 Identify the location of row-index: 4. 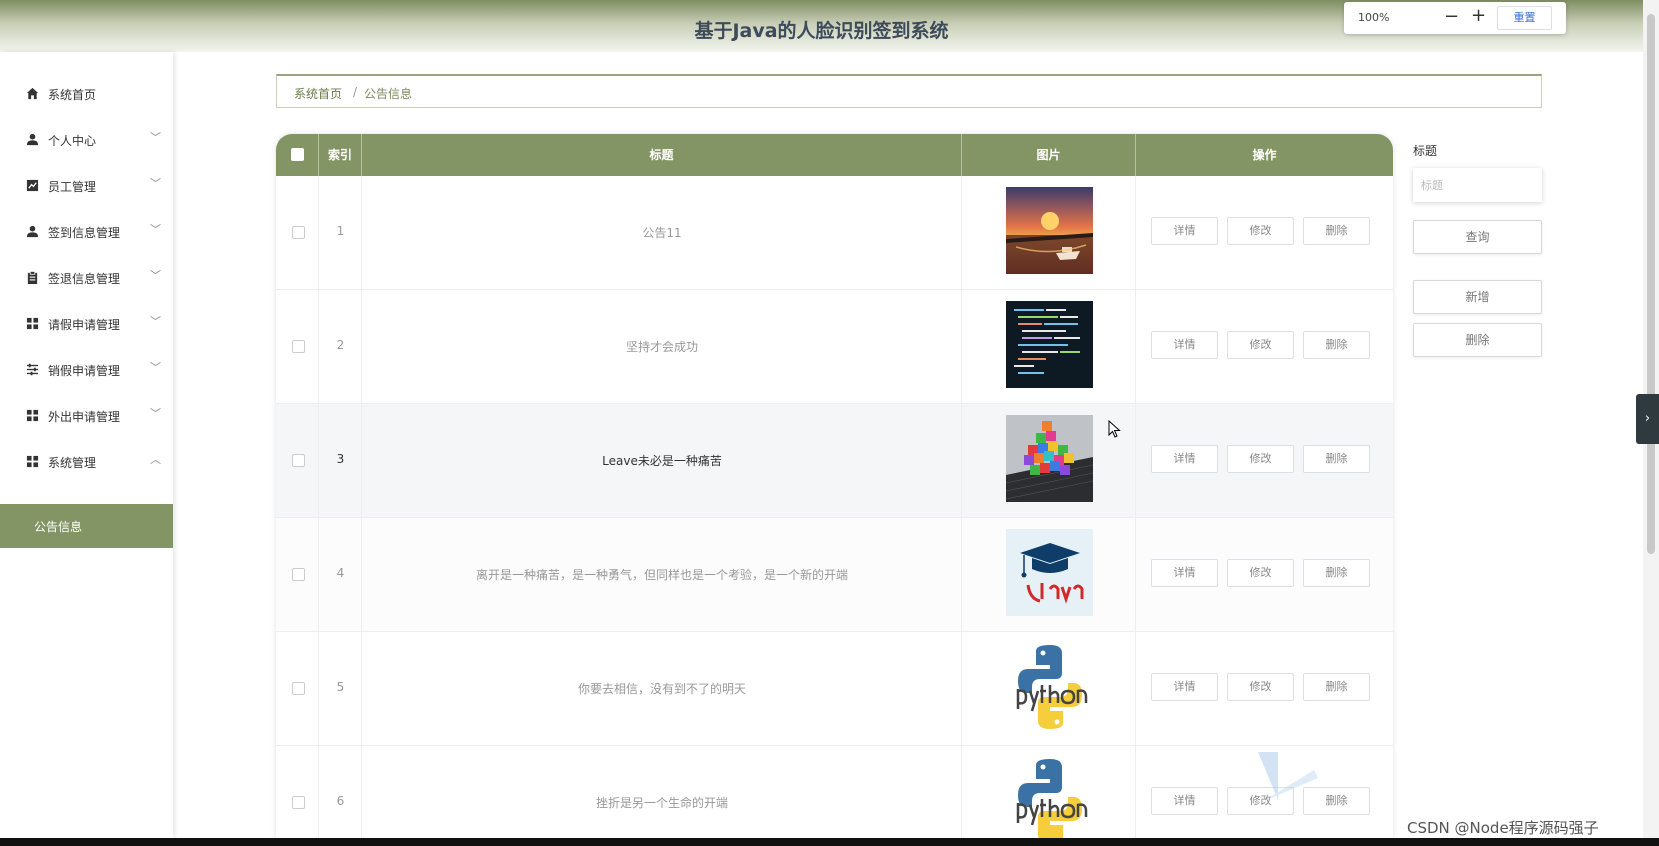
(340, 573).